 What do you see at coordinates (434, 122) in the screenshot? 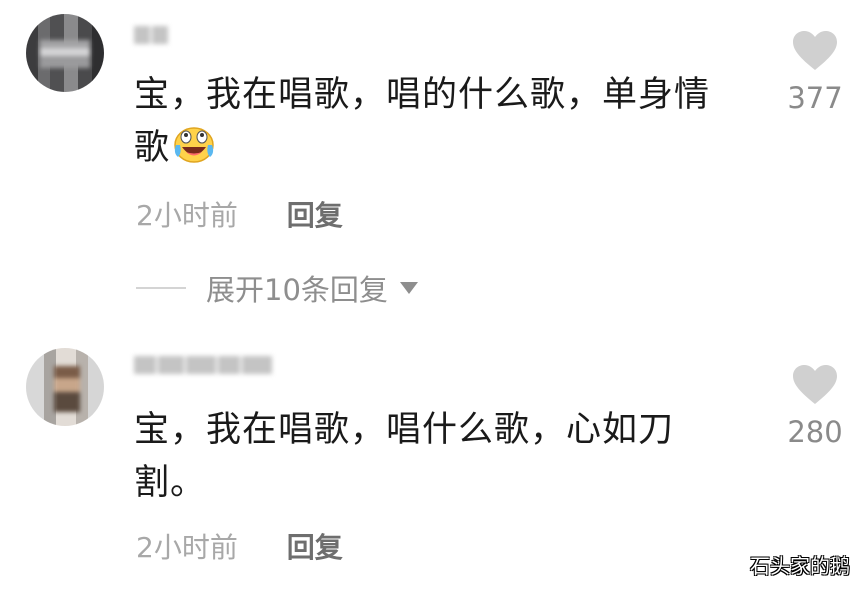
I see `comment-text: 宝，我在唱歌，唱的什么歌，单身情 歌` at bounding box center [434, 122].